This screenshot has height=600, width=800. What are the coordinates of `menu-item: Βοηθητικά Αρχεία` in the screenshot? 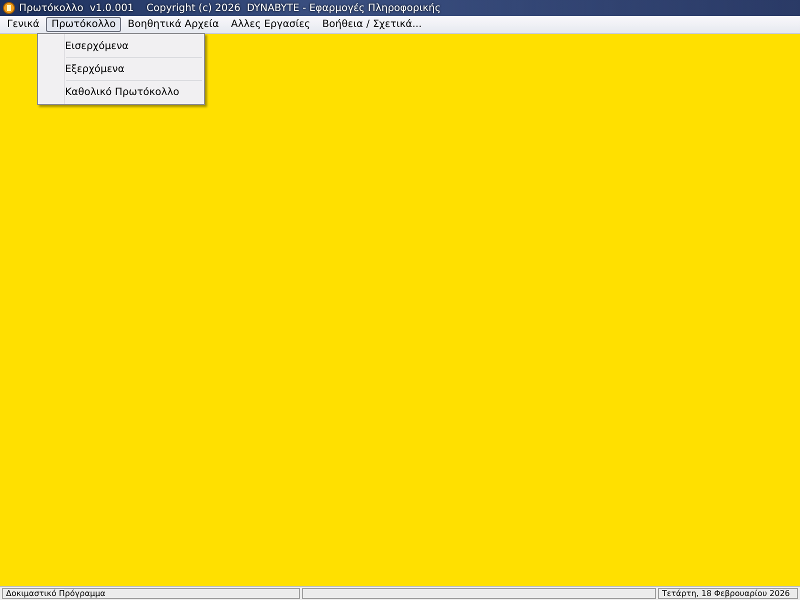 It's located at (173, 24).